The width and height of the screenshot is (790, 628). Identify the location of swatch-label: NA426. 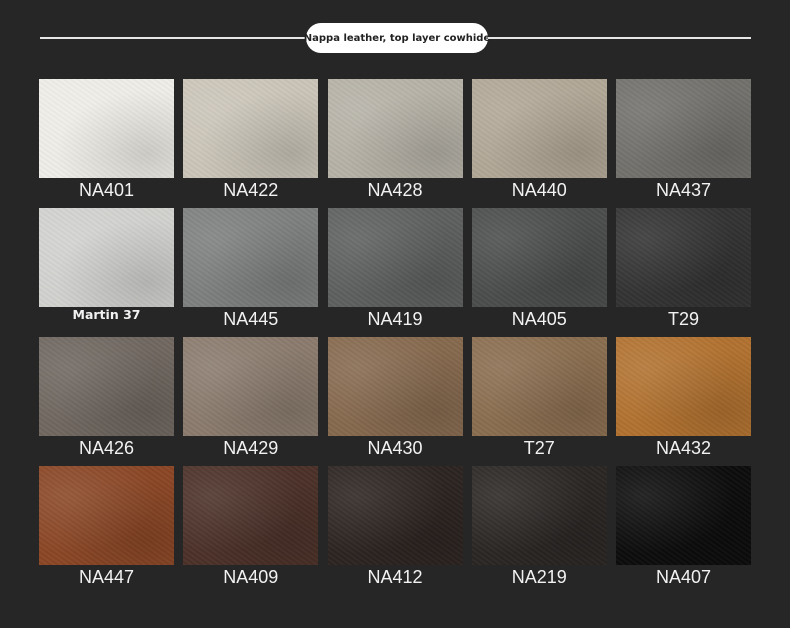
(106, 448).